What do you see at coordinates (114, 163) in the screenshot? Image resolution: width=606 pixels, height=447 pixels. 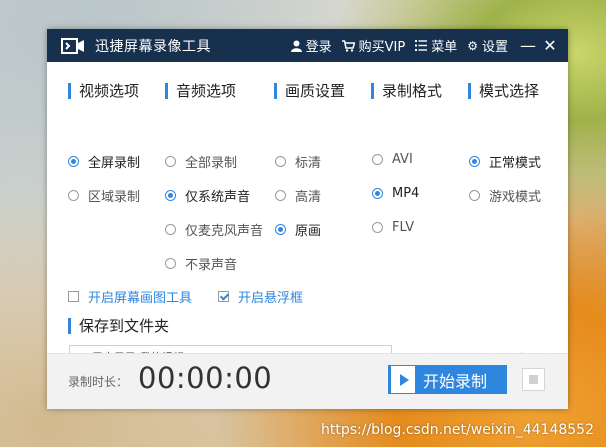 I see `radio-label: 全屏录制` at bounding box center [114, 163].